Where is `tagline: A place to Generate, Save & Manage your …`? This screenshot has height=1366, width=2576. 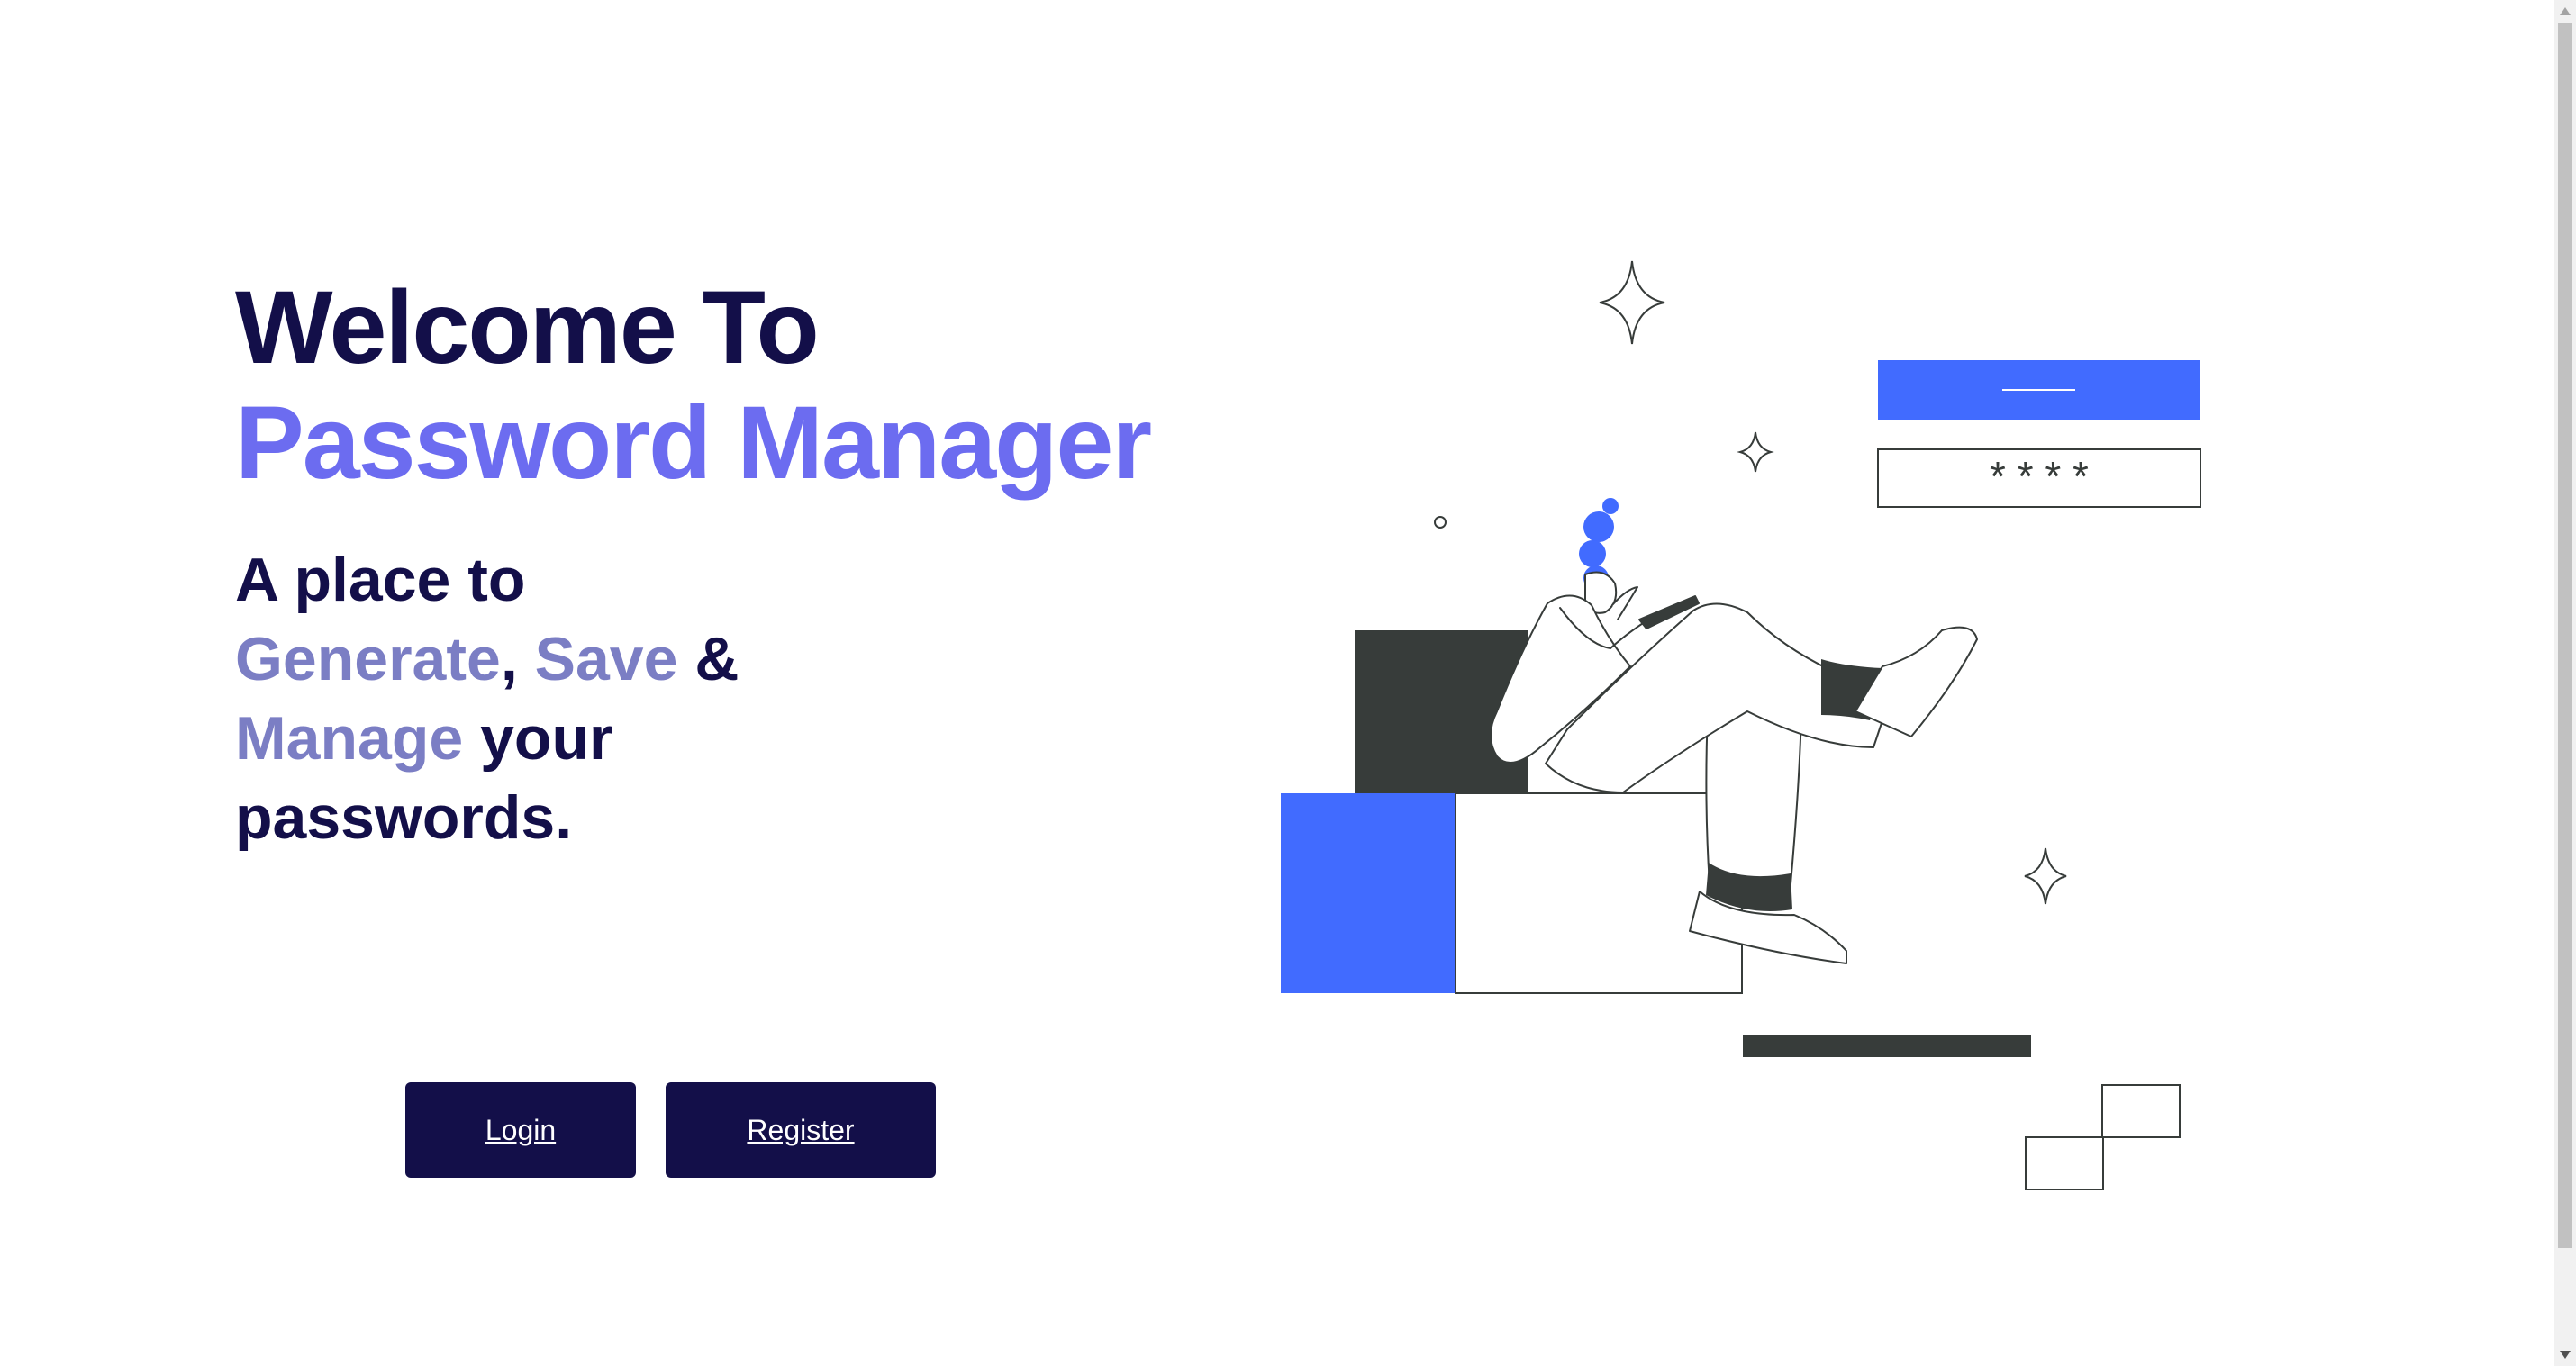
tagline: A place to Generate, Save & Manage your … is located at coordinates (487, 698).